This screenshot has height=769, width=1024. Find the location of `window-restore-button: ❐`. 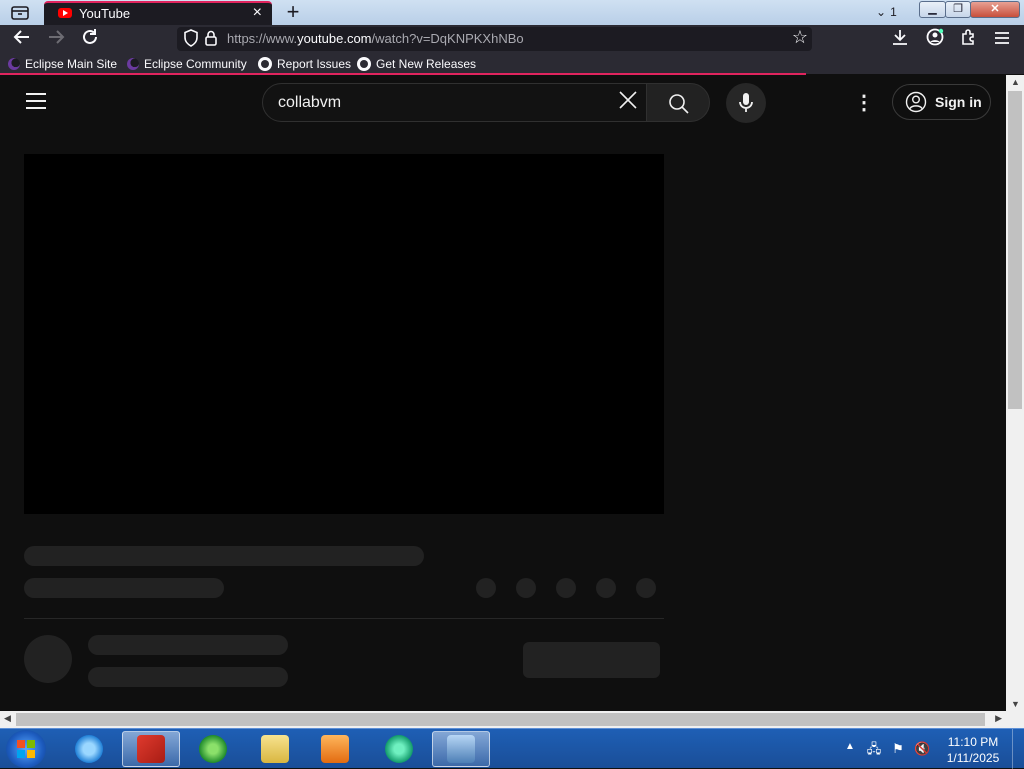

window-restore-button: ❐ is located at coordinates (958, 9).